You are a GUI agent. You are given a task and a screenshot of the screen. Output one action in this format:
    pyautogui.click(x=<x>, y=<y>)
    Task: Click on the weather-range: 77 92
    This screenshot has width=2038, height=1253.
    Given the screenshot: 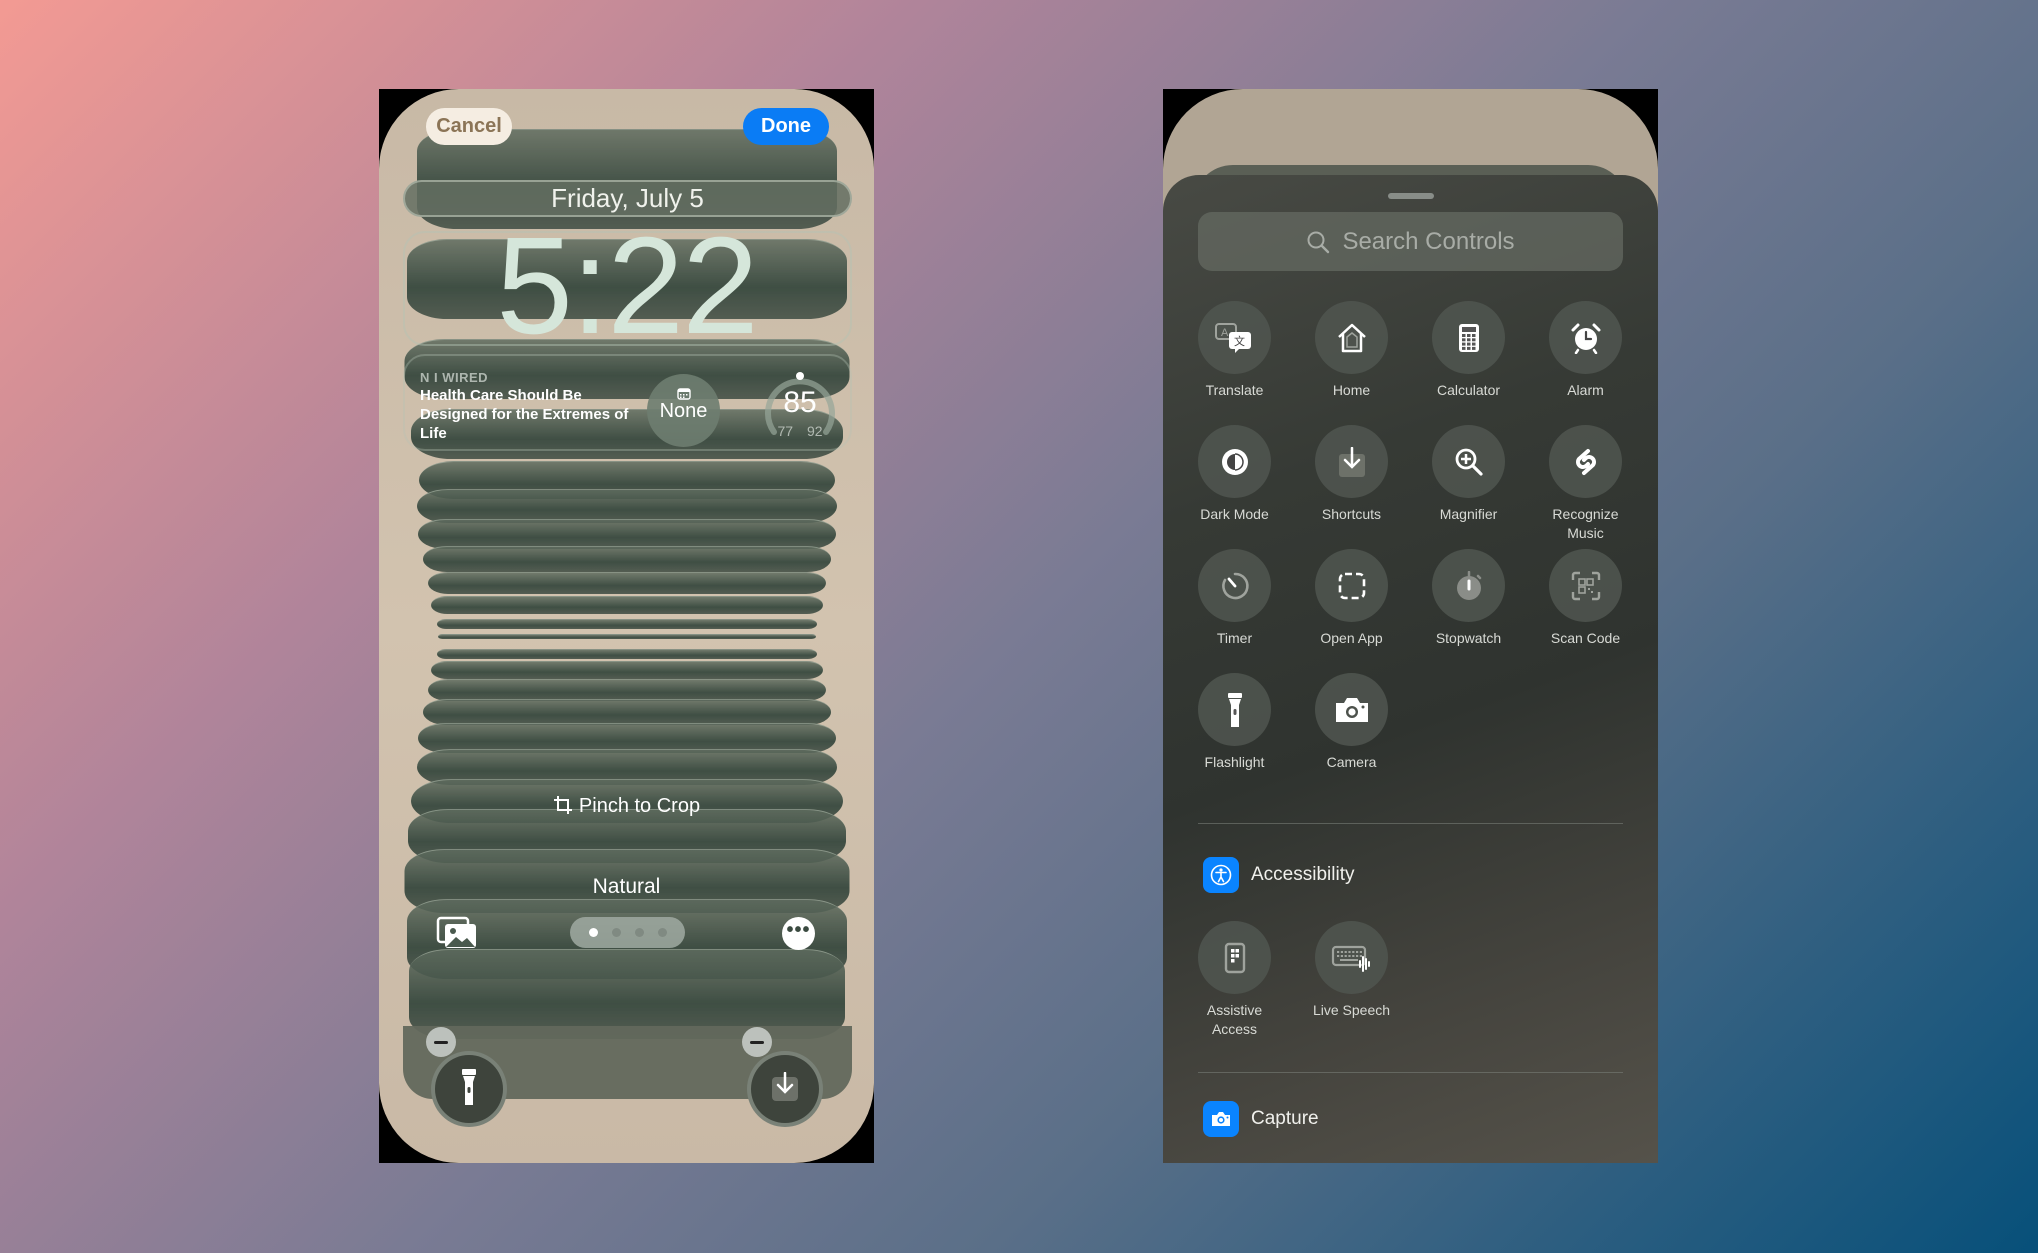 What is the action you would take?
    pyautogui.click(x=800, y=431)
    